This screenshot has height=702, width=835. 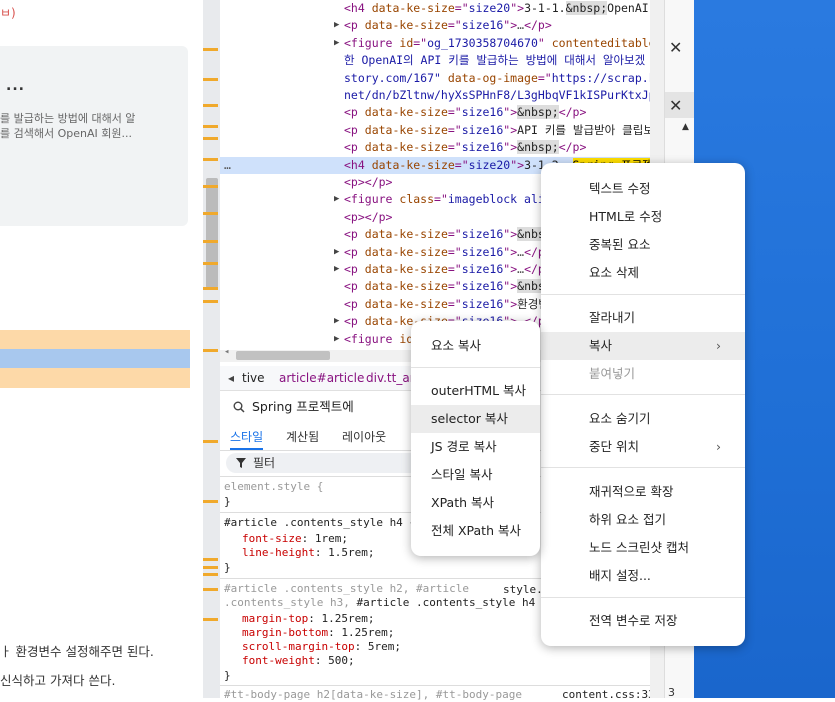 What do you see at coordinates (320, 522) in the screenshot?
I see `css-rule-selector: #article .contents_style h4 {` at bounding box center [320, 522].